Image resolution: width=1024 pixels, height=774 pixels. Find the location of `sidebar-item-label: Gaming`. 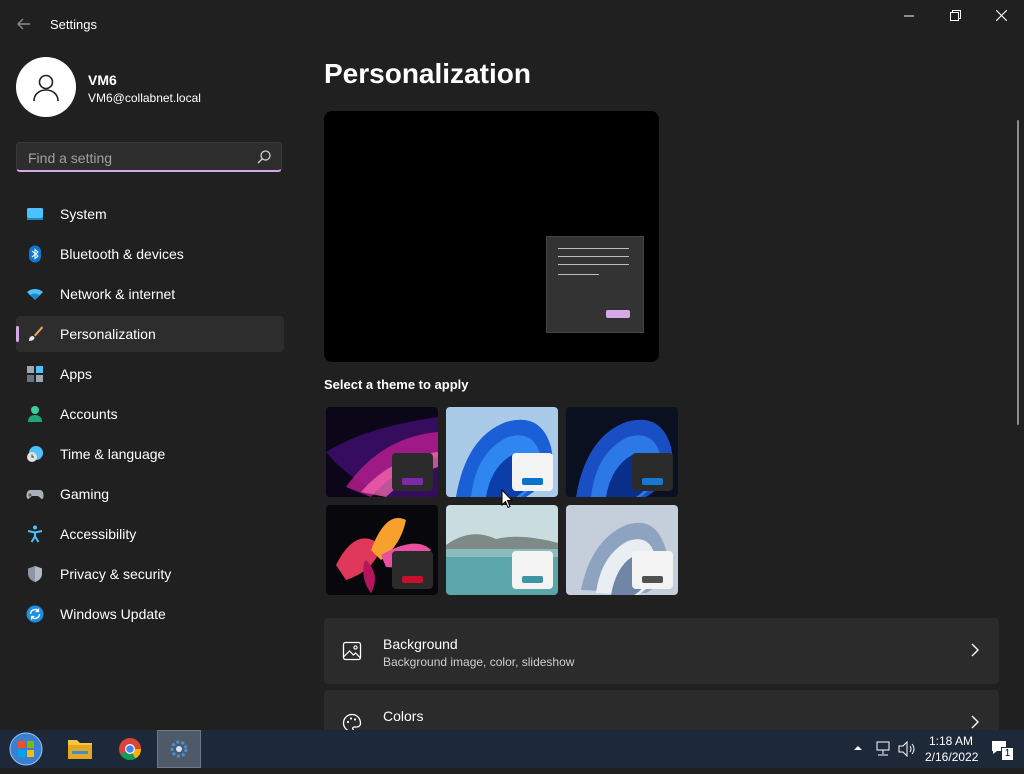

sidebar-item-label: Gaming is located at coordinates (85, 494).